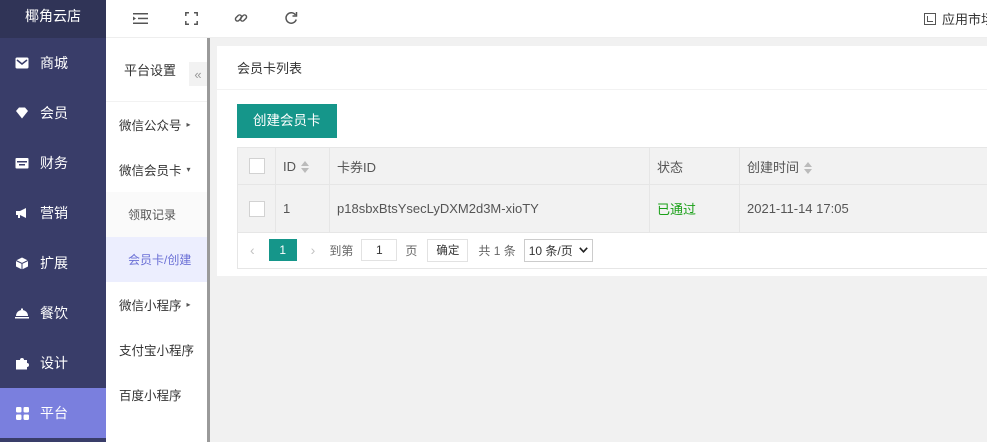  I want to click on select-all-header, so click(256, 166).